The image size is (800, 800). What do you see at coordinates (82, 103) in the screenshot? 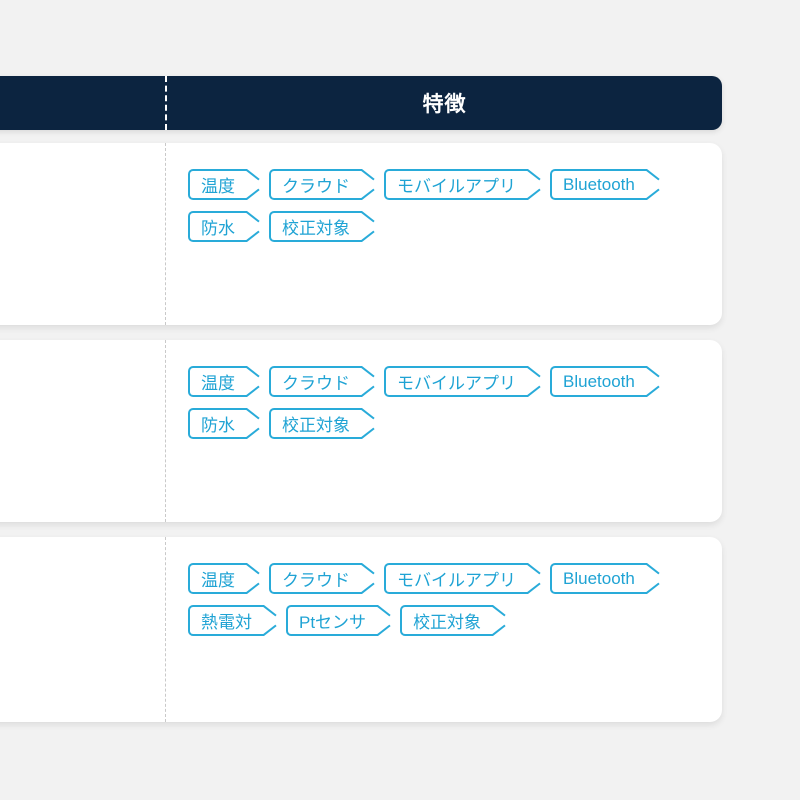
I see `column-header-item: 項目` at bounding box center [82, 103].